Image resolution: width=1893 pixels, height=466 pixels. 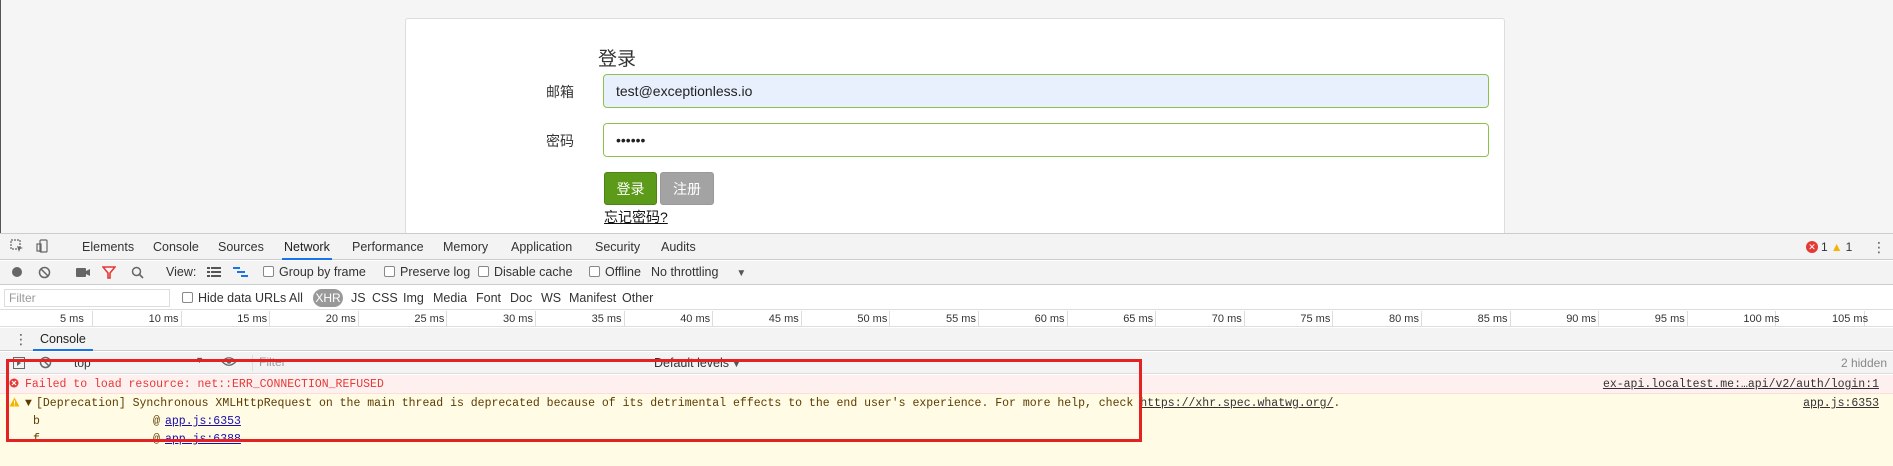 I want to click on warning-icon: ▲, so click(x=1836, y=247).